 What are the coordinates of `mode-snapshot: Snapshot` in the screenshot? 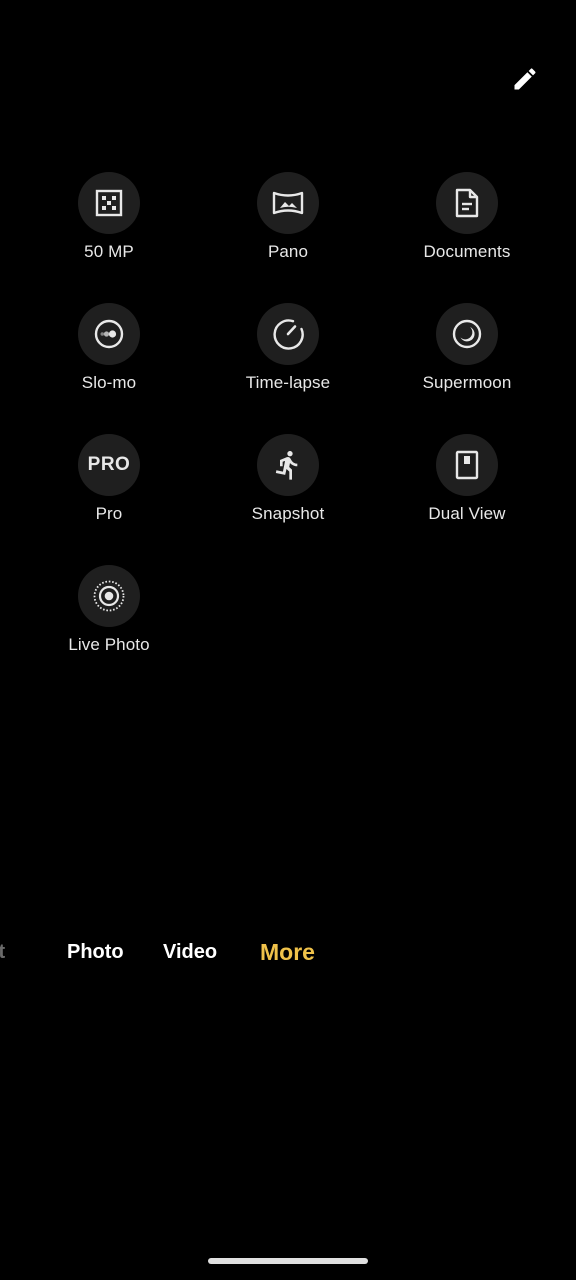 It's located at (288, 489).